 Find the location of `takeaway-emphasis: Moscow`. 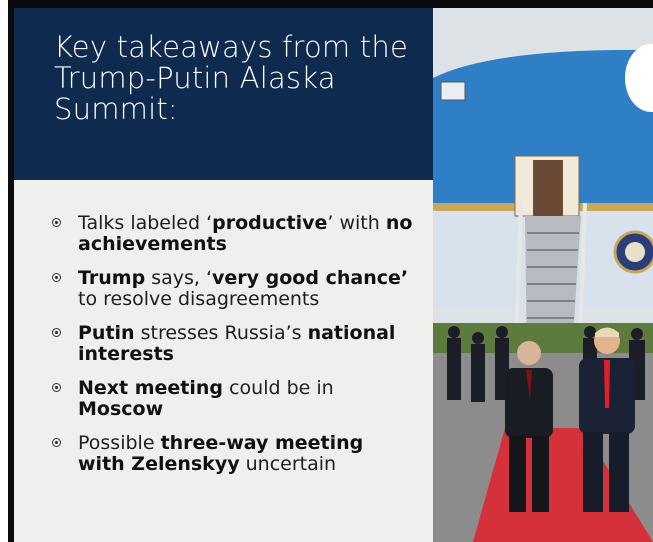

takeaway-emphasis: Moscow is located at coordinates (121, 409).